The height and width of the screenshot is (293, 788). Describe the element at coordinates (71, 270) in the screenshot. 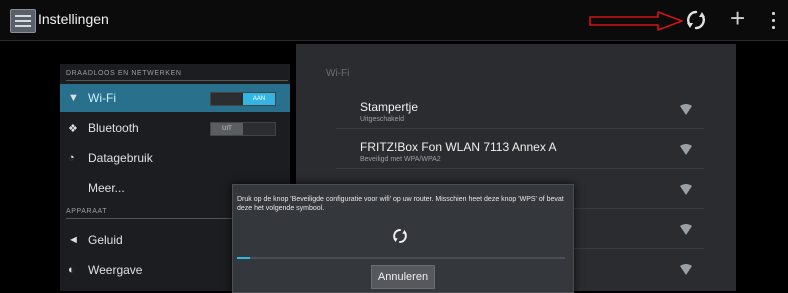

I see `display-icon: ◐` at that location.